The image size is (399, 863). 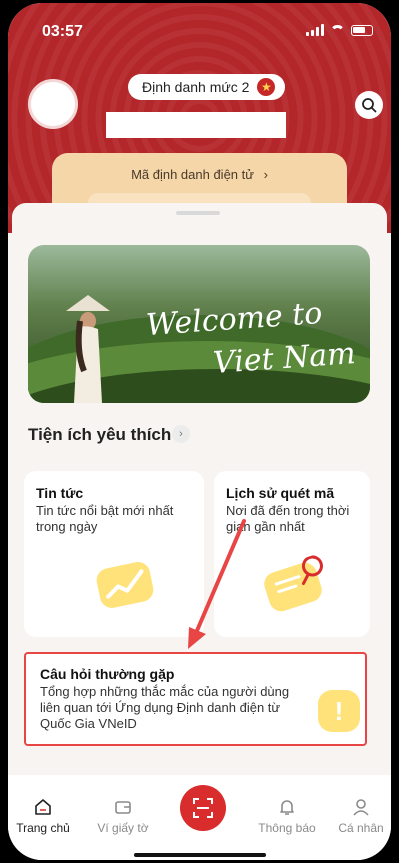 What do you see at coordinates (123, 816) in the screenshot?
I see `nav-wallet: Ví giấy tờ` at bounding box center [123, 816].